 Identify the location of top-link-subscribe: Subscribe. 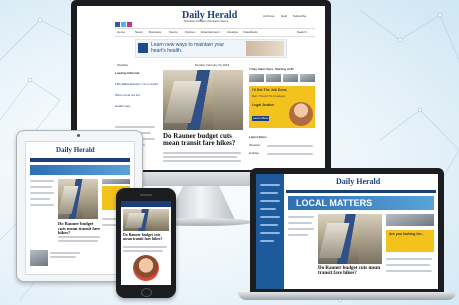
(299, 16).